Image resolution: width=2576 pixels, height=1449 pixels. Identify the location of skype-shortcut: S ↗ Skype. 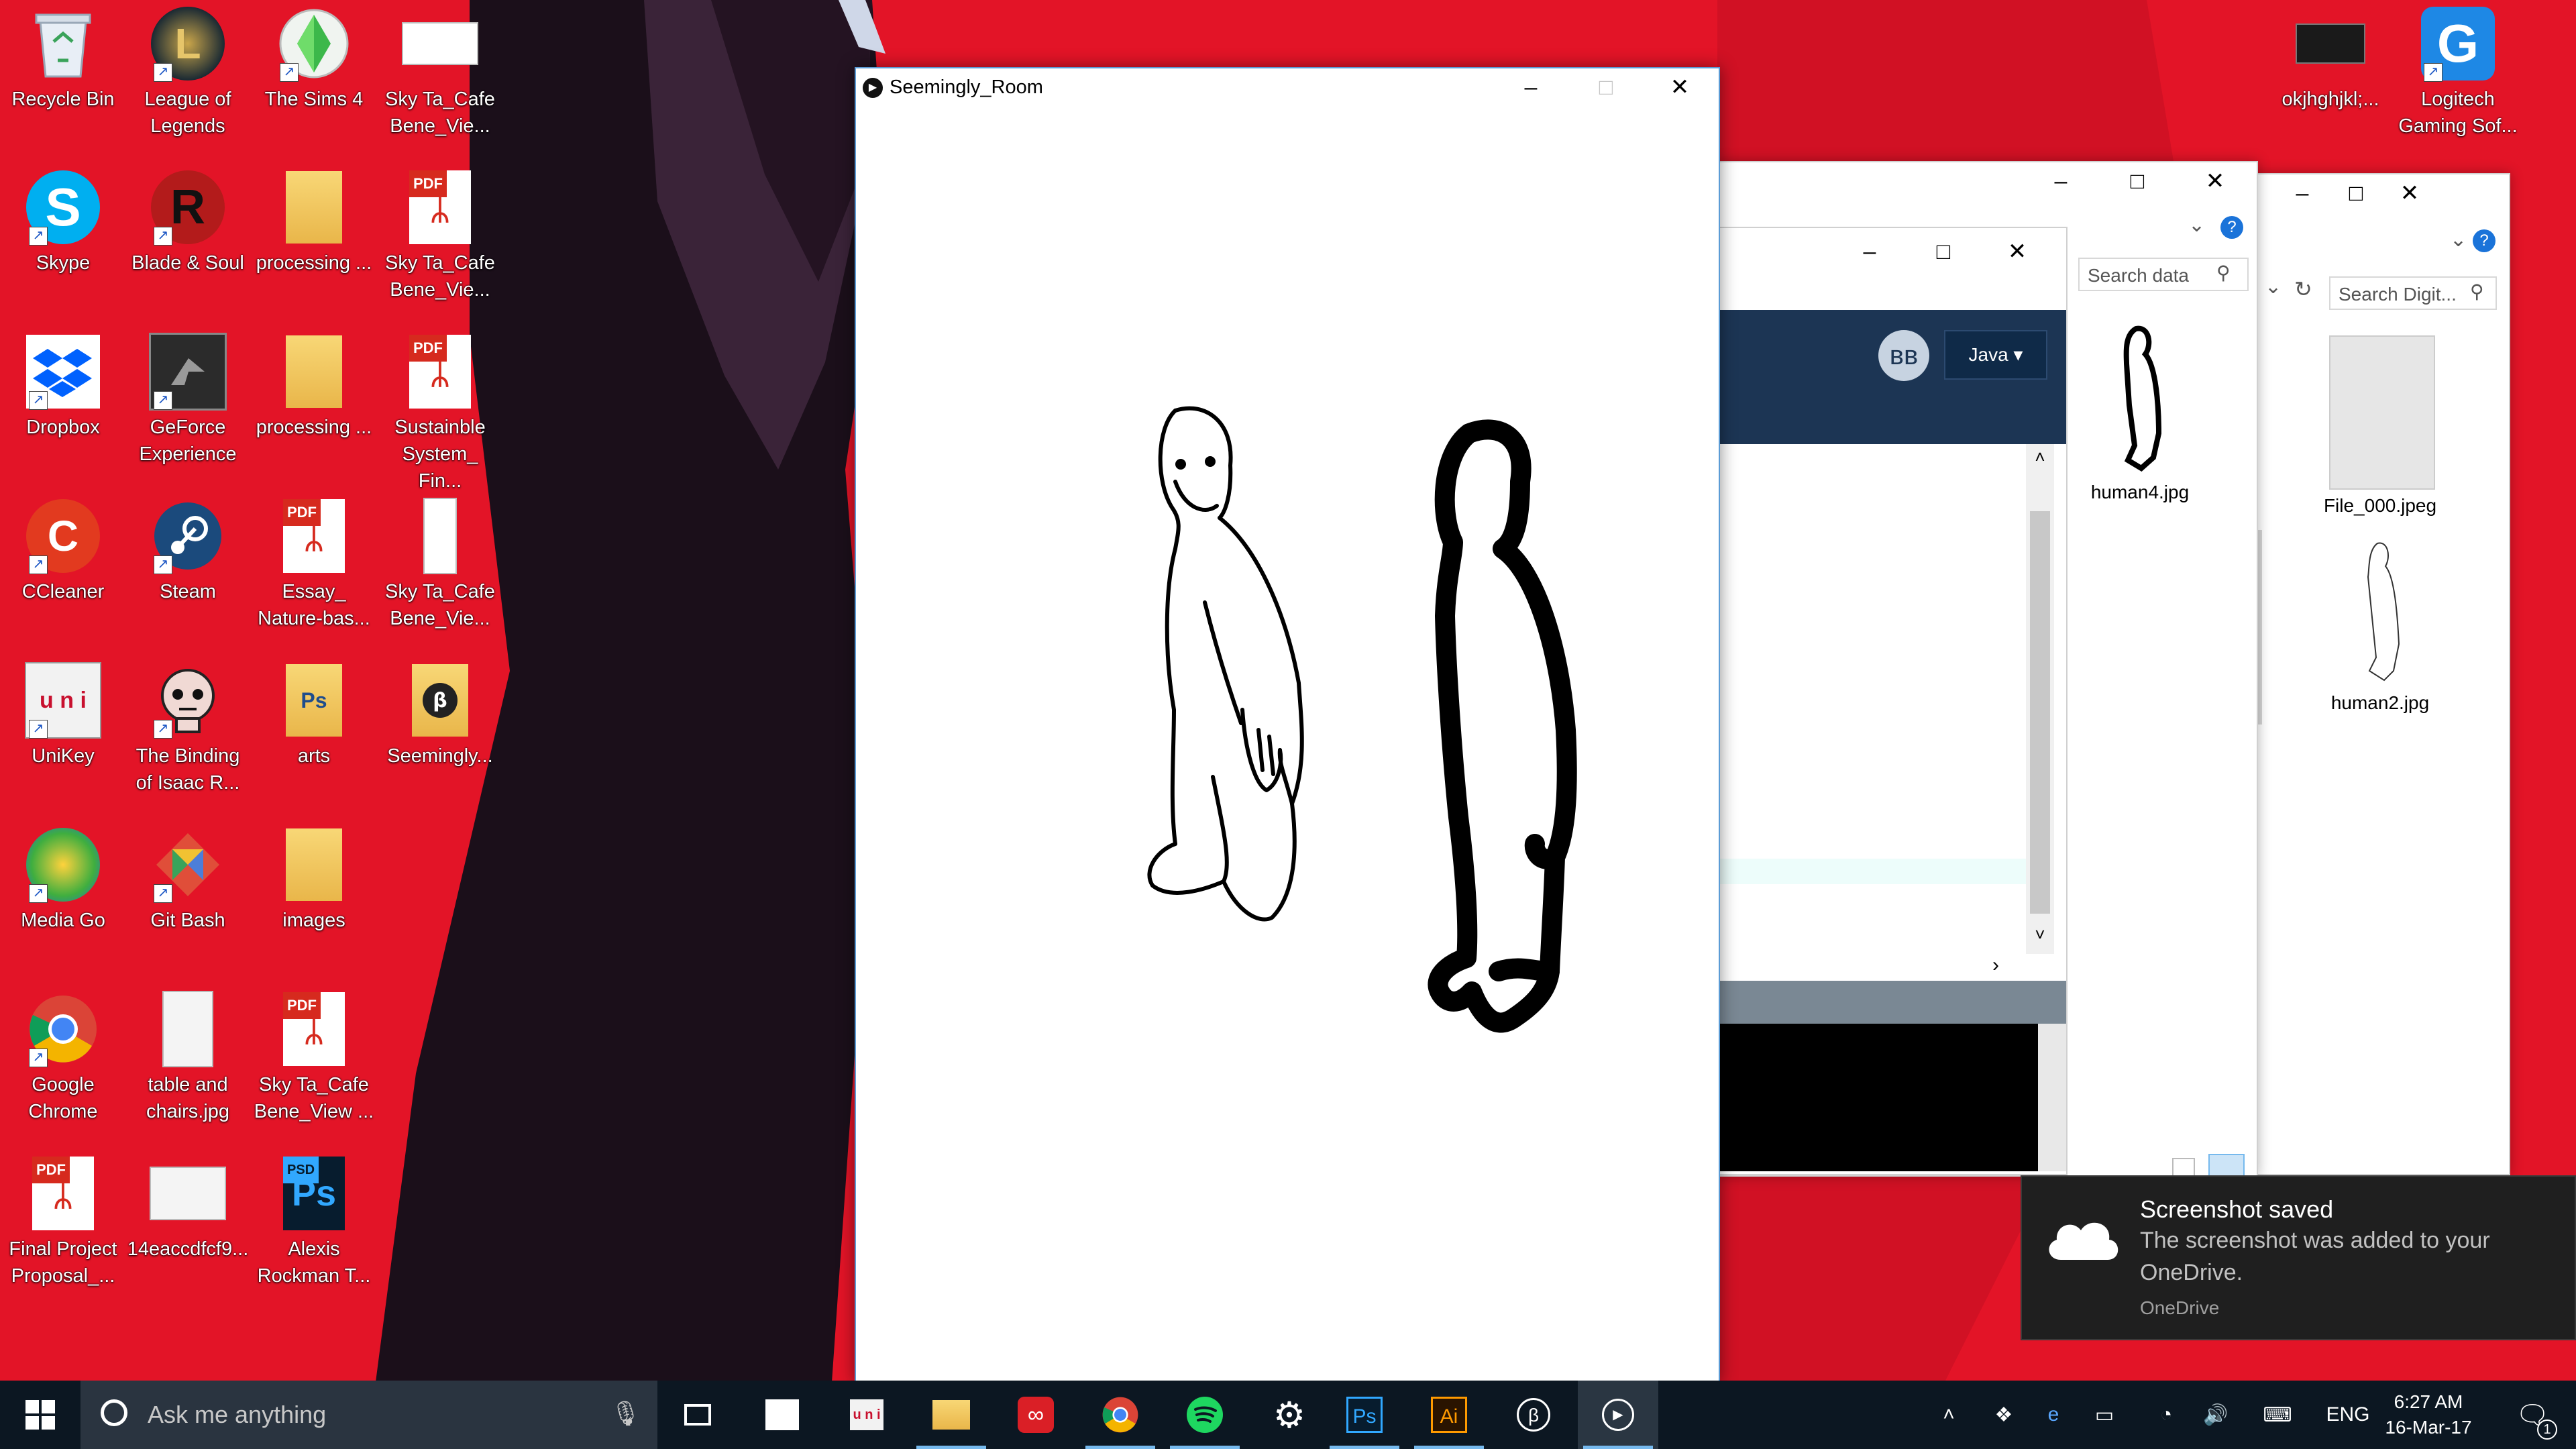
(63, 222).